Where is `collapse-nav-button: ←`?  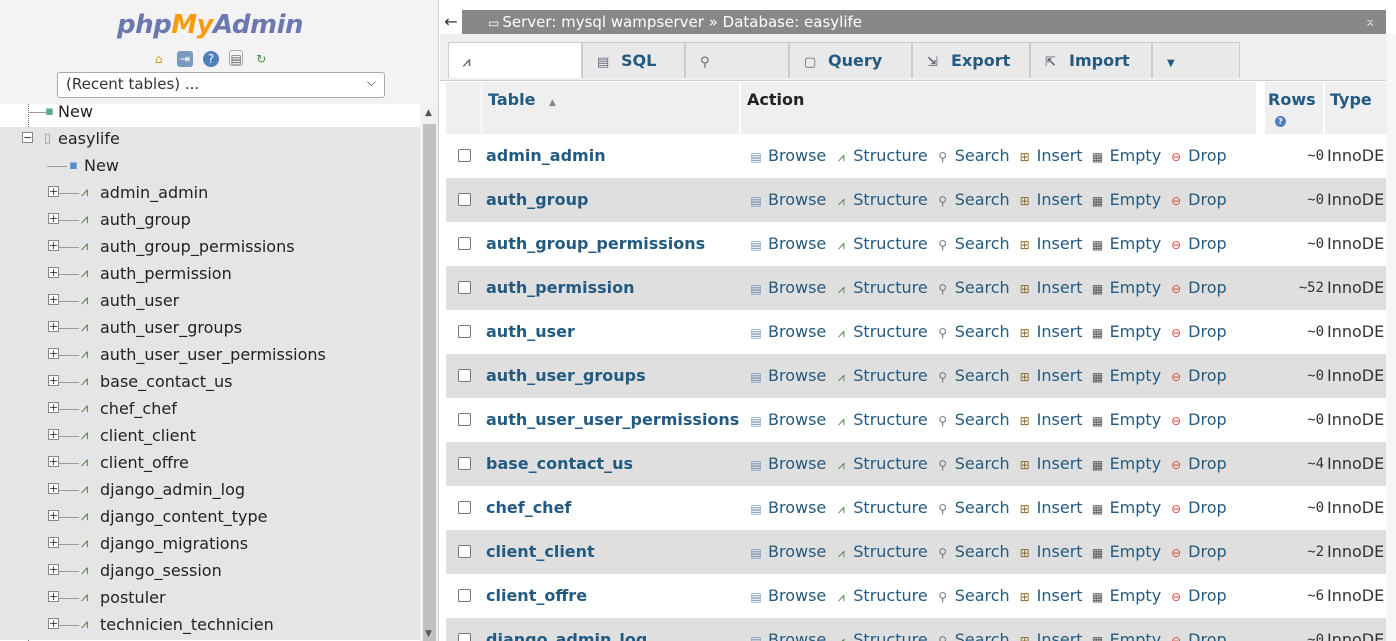 collapse-nav-button: ← is located at coordinates (451, 22).